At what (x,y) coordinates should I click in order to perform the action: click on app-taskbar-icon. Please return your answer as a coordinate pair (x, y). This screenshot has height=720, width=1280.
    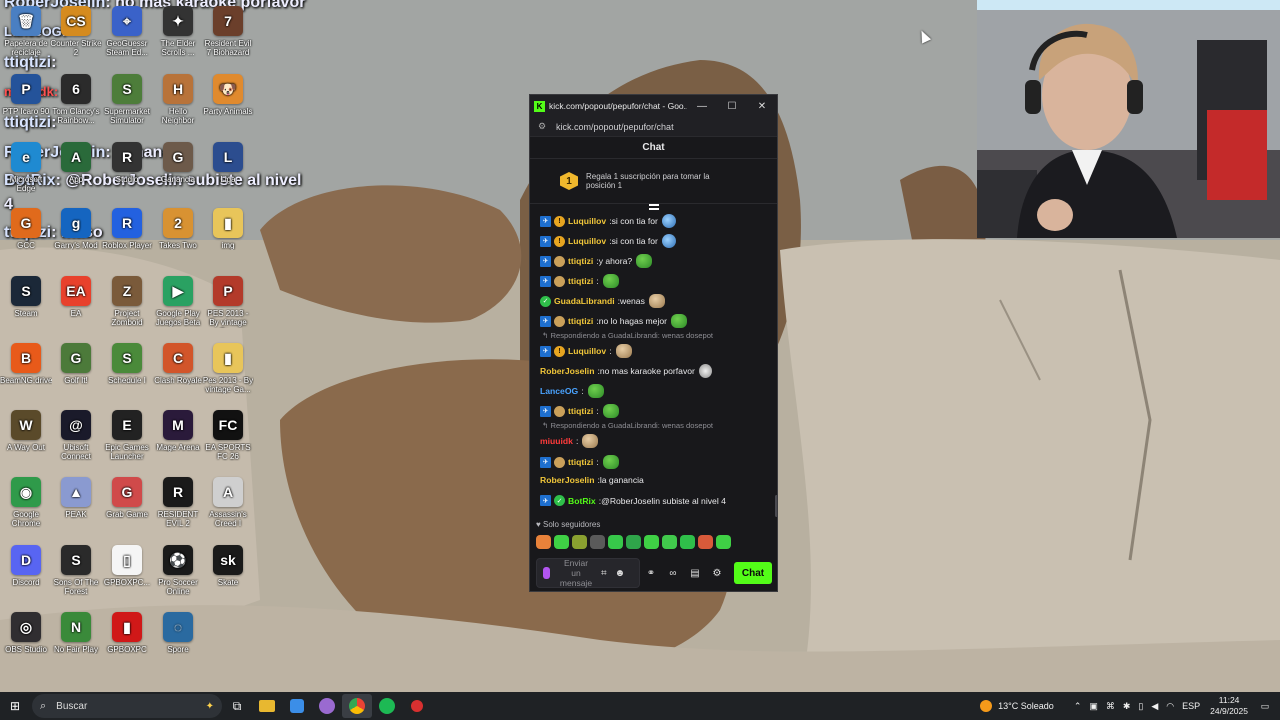
    Looking at the image, I should click on (417, 706).